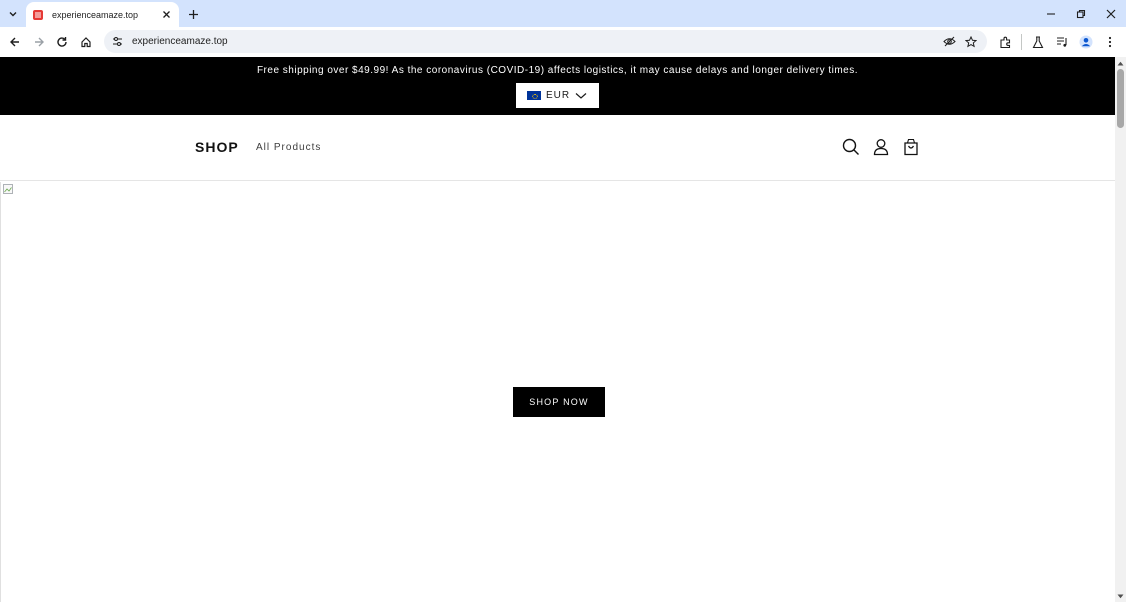 This screenshot has height=602, width=1126. I want to click on restore-button, so click(1081, 13).